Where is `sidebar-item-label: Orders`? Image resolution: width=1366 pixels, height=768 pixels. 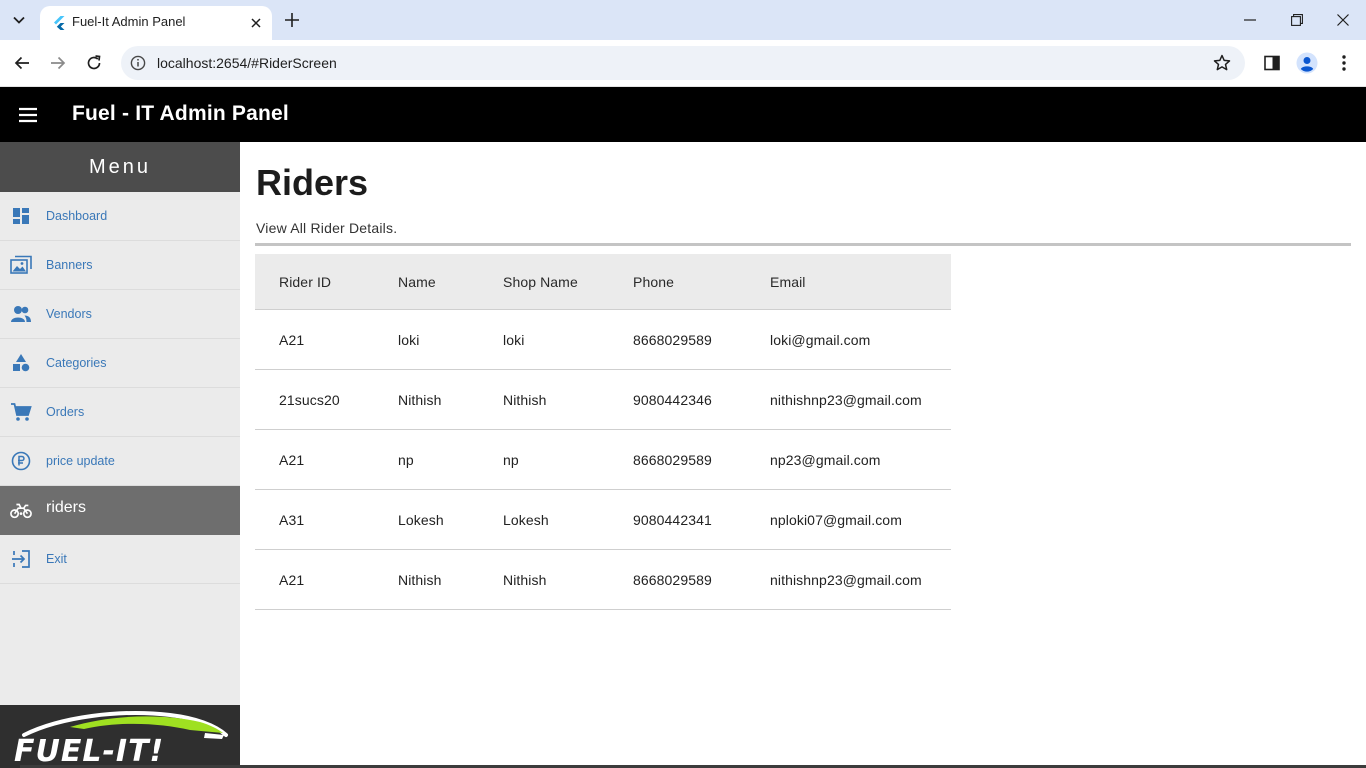
sidebar-item-label: Orders is located at coordinates (65, 412).